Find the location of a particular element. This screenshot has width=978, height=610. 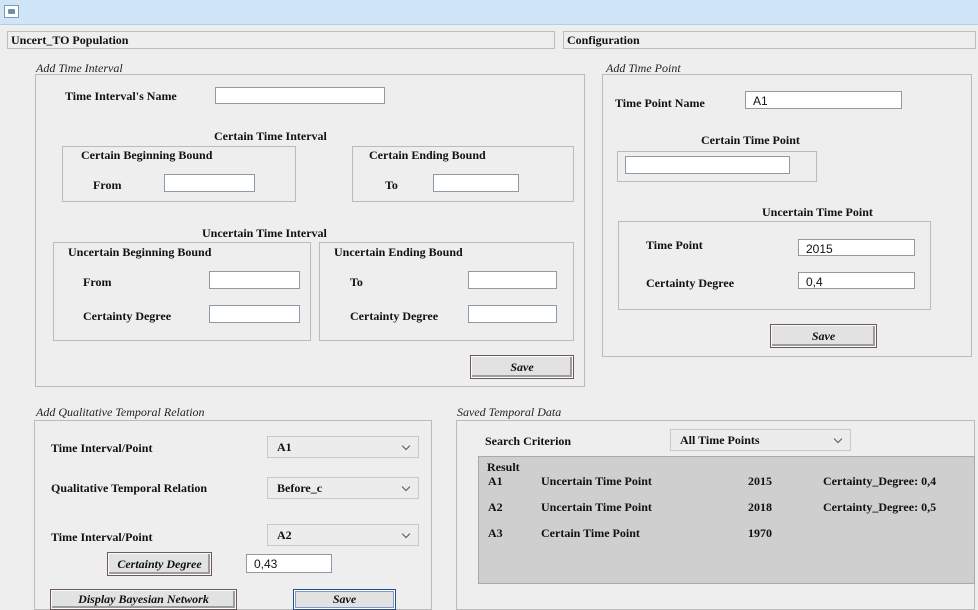

uncertain-from-label: From is located at coordinates (97, 282).